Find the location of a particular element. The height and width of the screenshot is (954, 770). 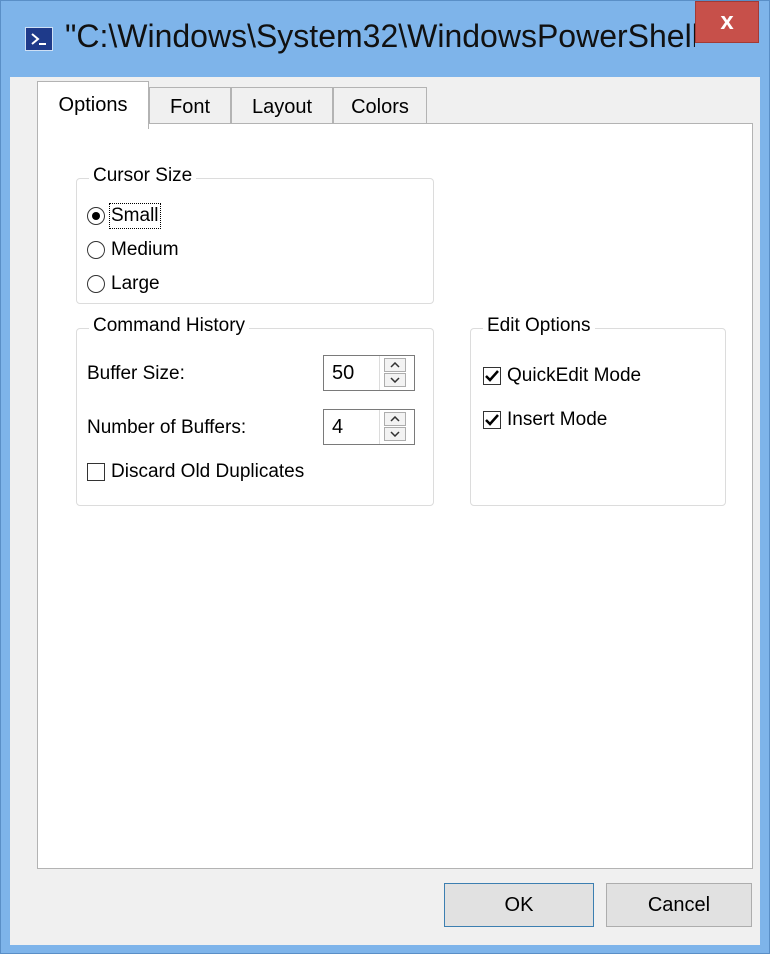

buffer-size-label: Buffer Size: is located at coordinates (136, 373).